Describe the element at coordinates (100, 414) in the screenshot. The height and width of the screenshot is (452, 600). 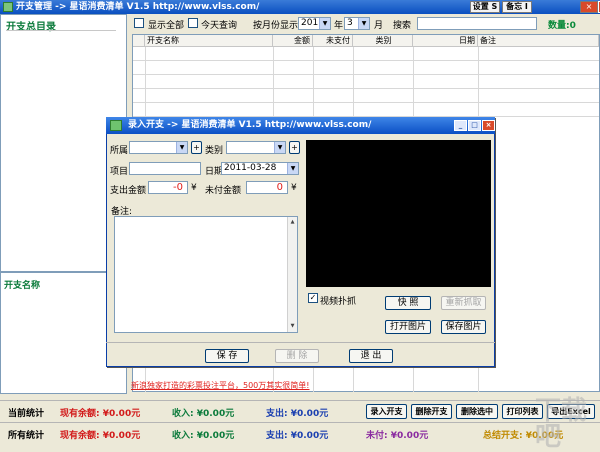
I see `current-balance: 现有余额: ¥0.00元` at that location.